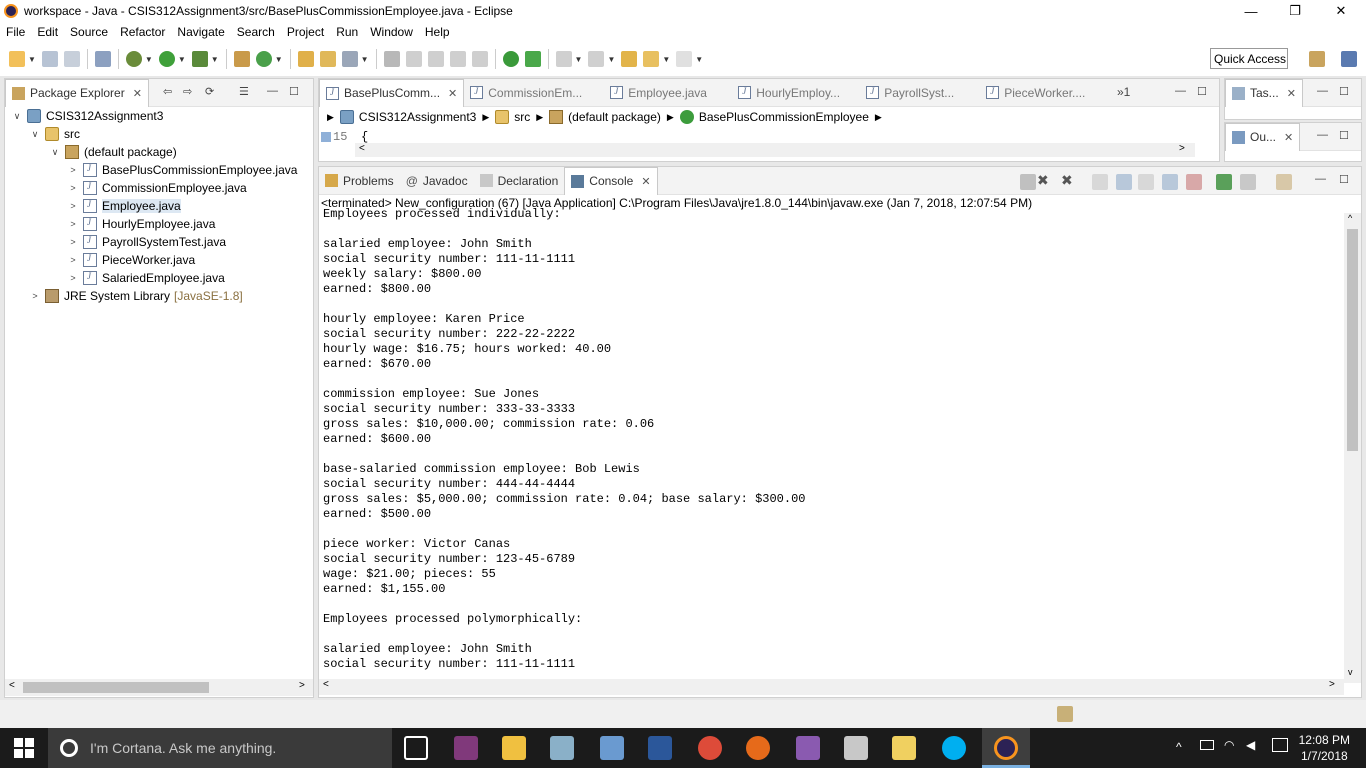 This screenshot has height=768, width=1366. I want to click on file-explorer-icon, so click(514, 748).